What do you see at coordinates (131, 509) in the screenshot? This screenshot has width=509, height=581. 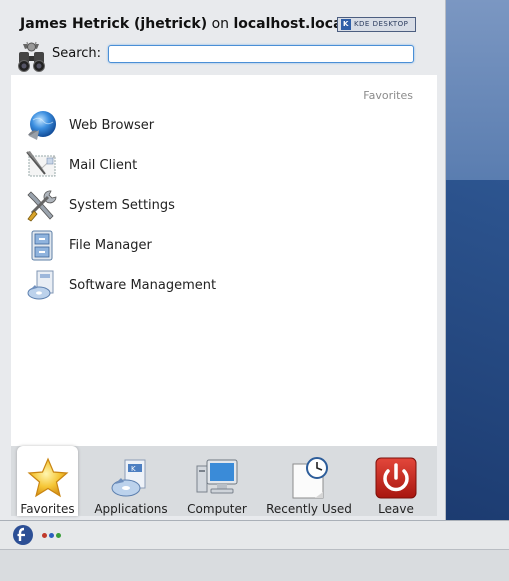 I see `tab-label: Applications` at bounding box center [131, 509].